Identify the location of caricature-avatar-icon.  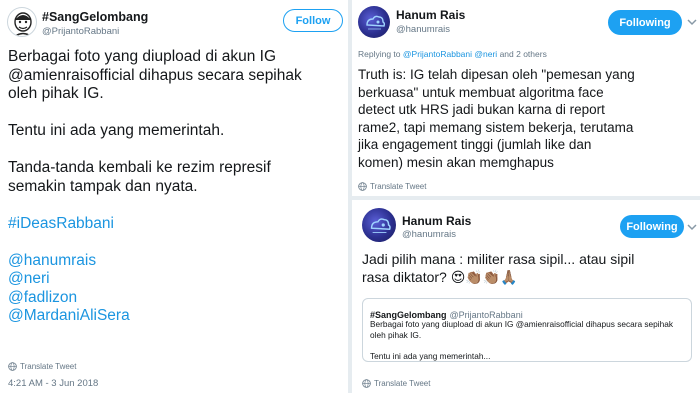
(23, 24).